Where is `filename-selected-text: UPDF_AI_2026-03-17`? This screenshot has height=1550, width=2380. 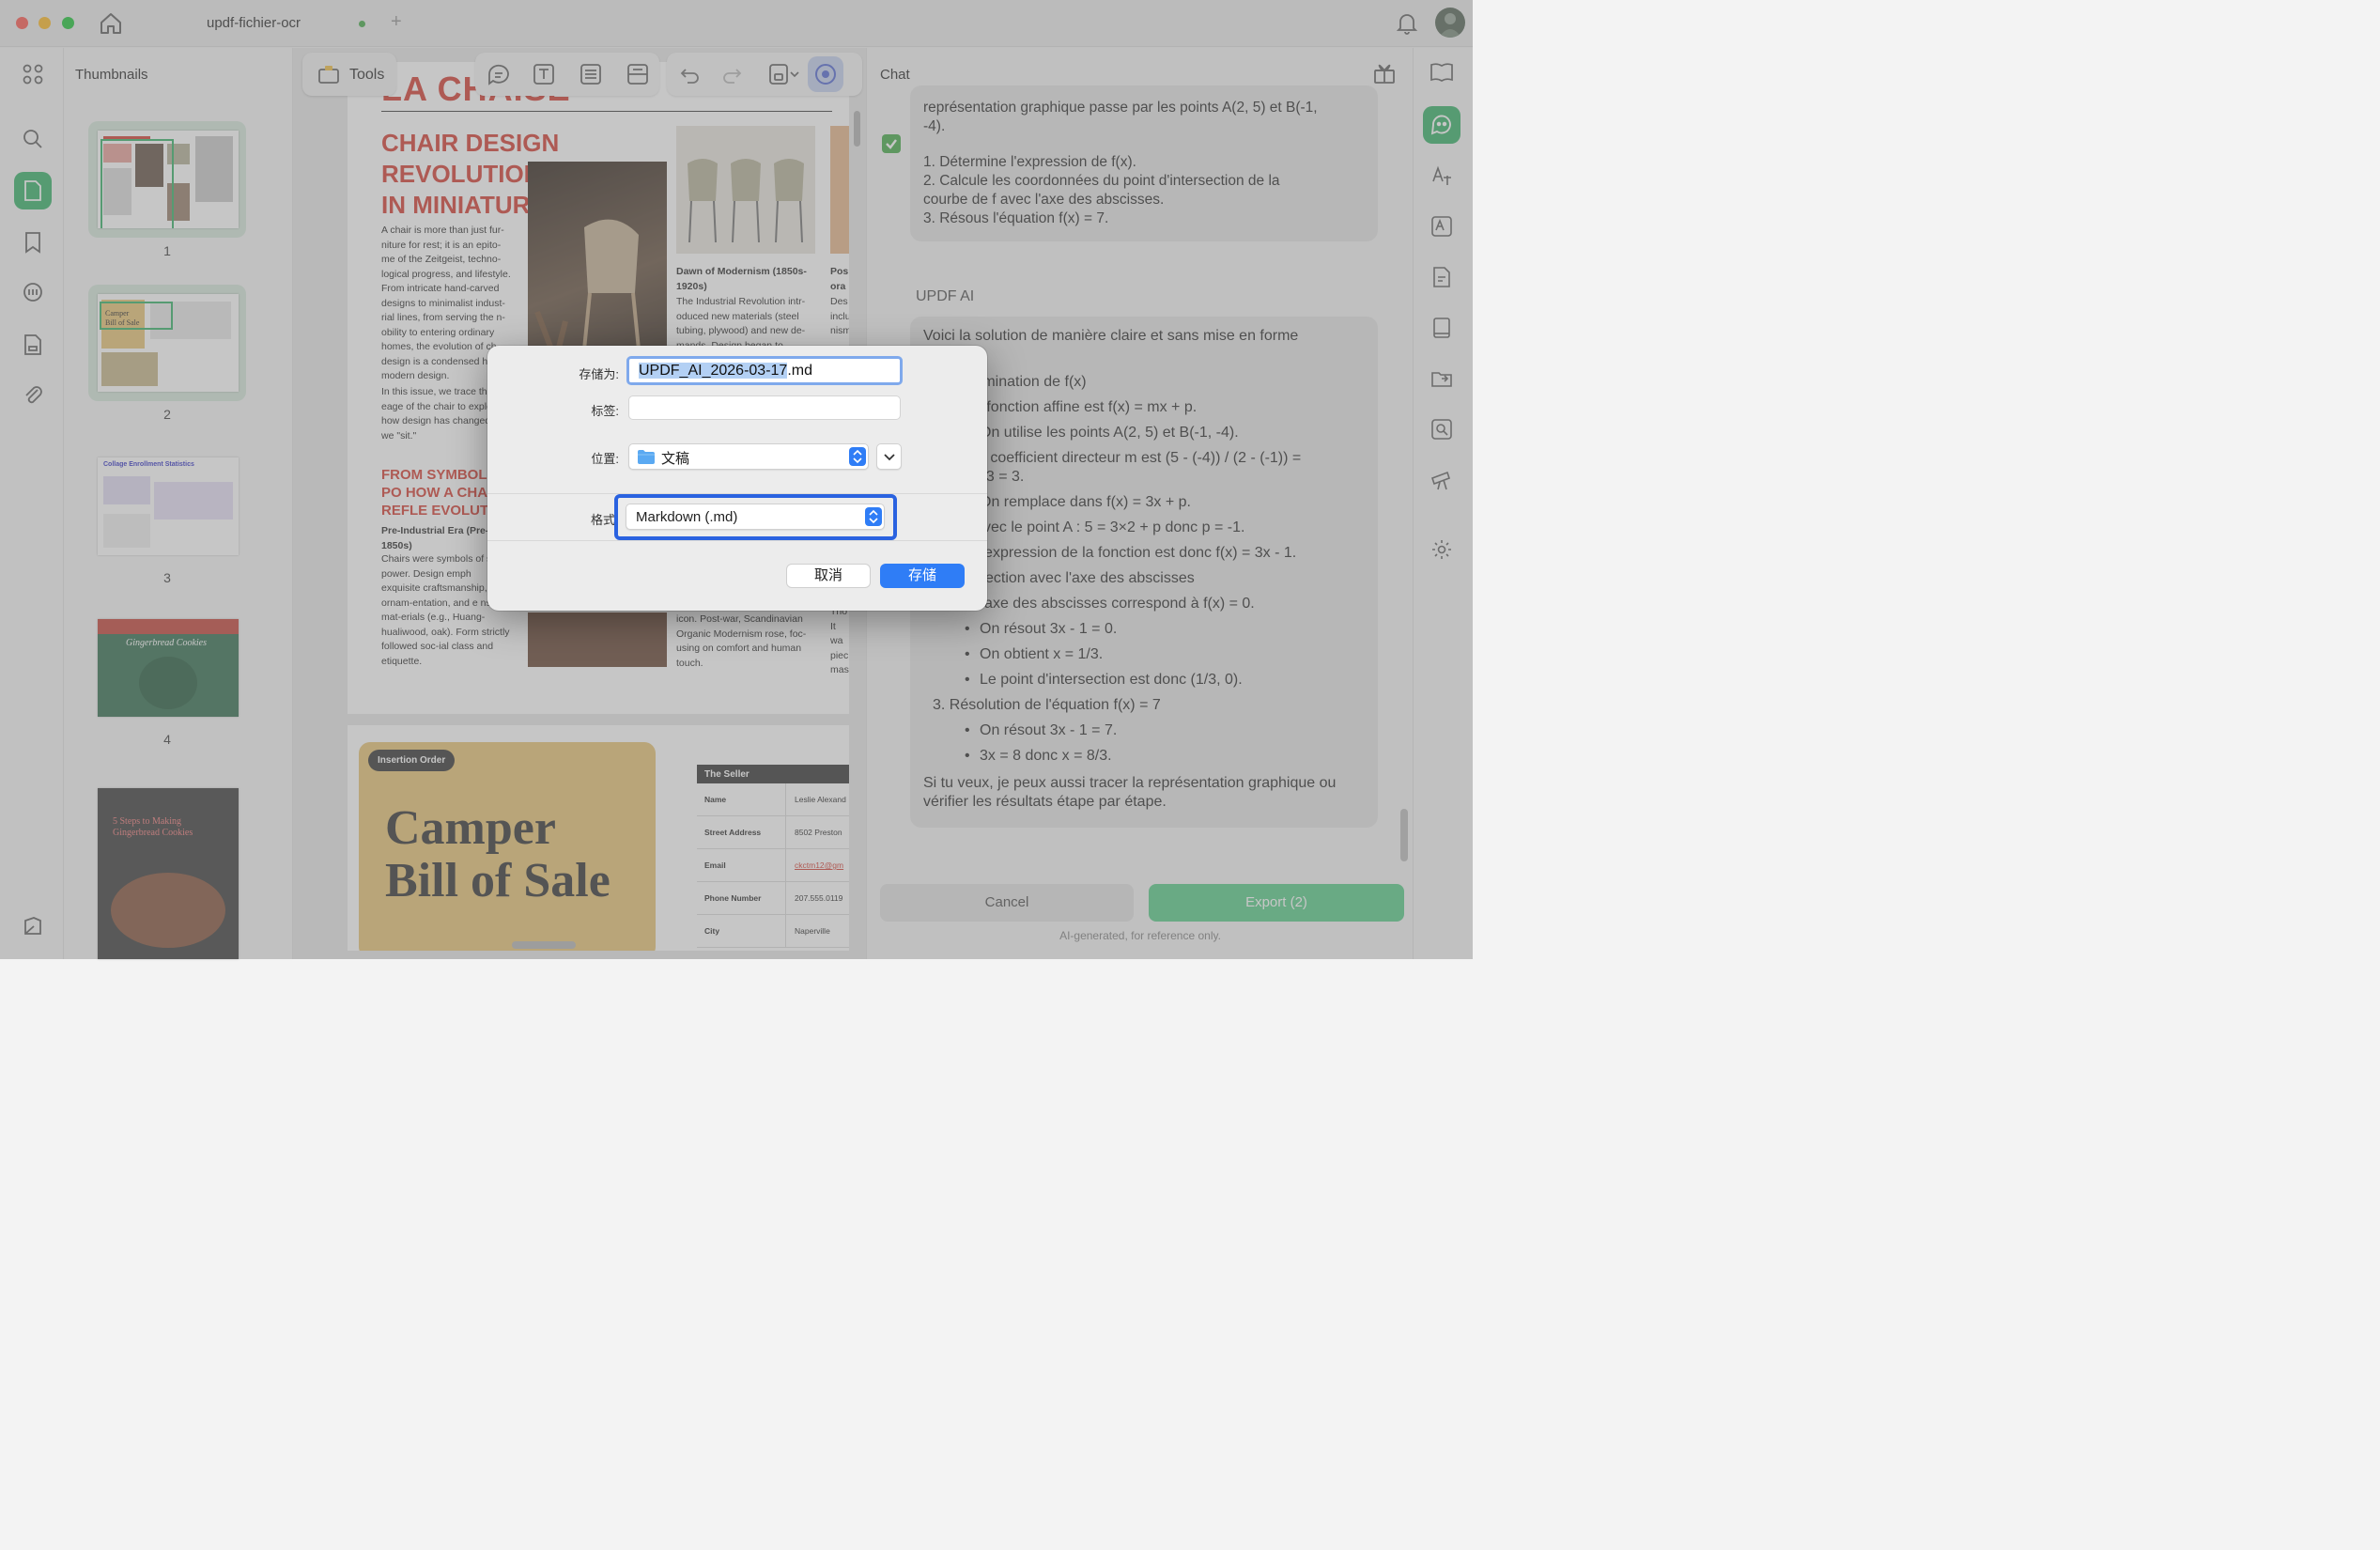
filename-selected-text: UPDF_AI_2026-03-17 is located at coordinates (713, 371).